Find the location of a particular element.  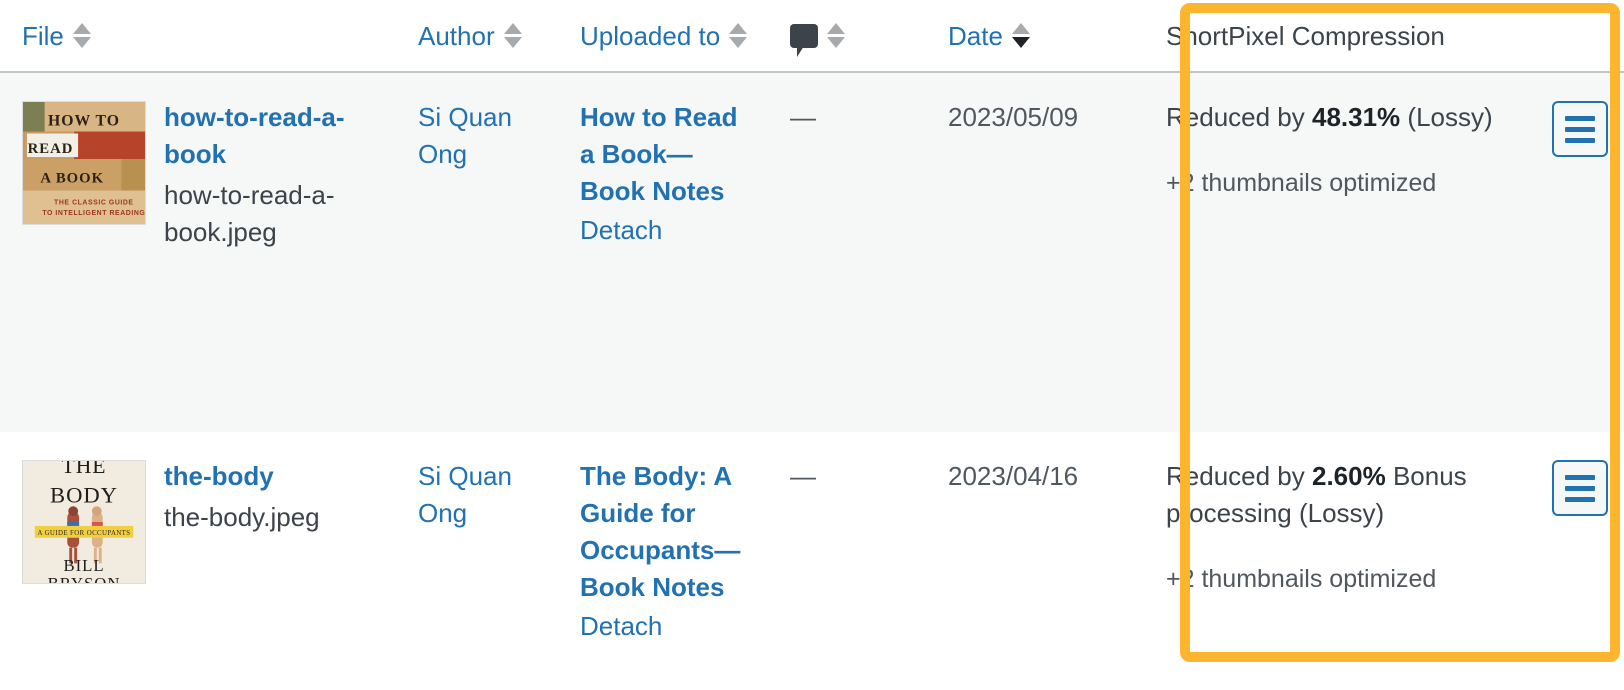

svg-text: TO INTELLIGENT READING is located at coordinates (93, 213).